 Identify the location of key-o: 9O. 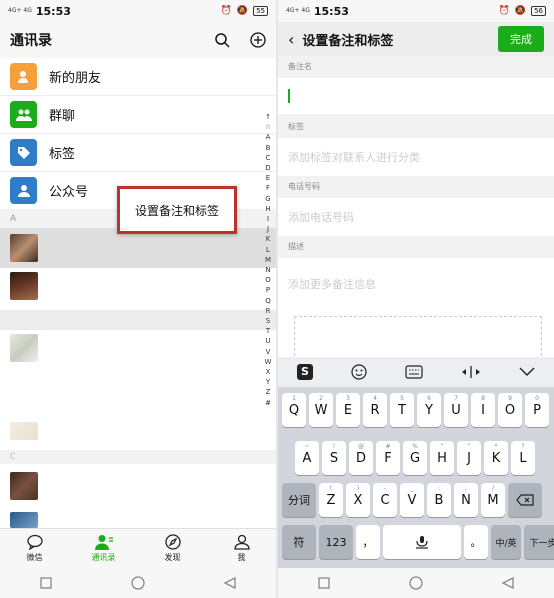
(510, 410).